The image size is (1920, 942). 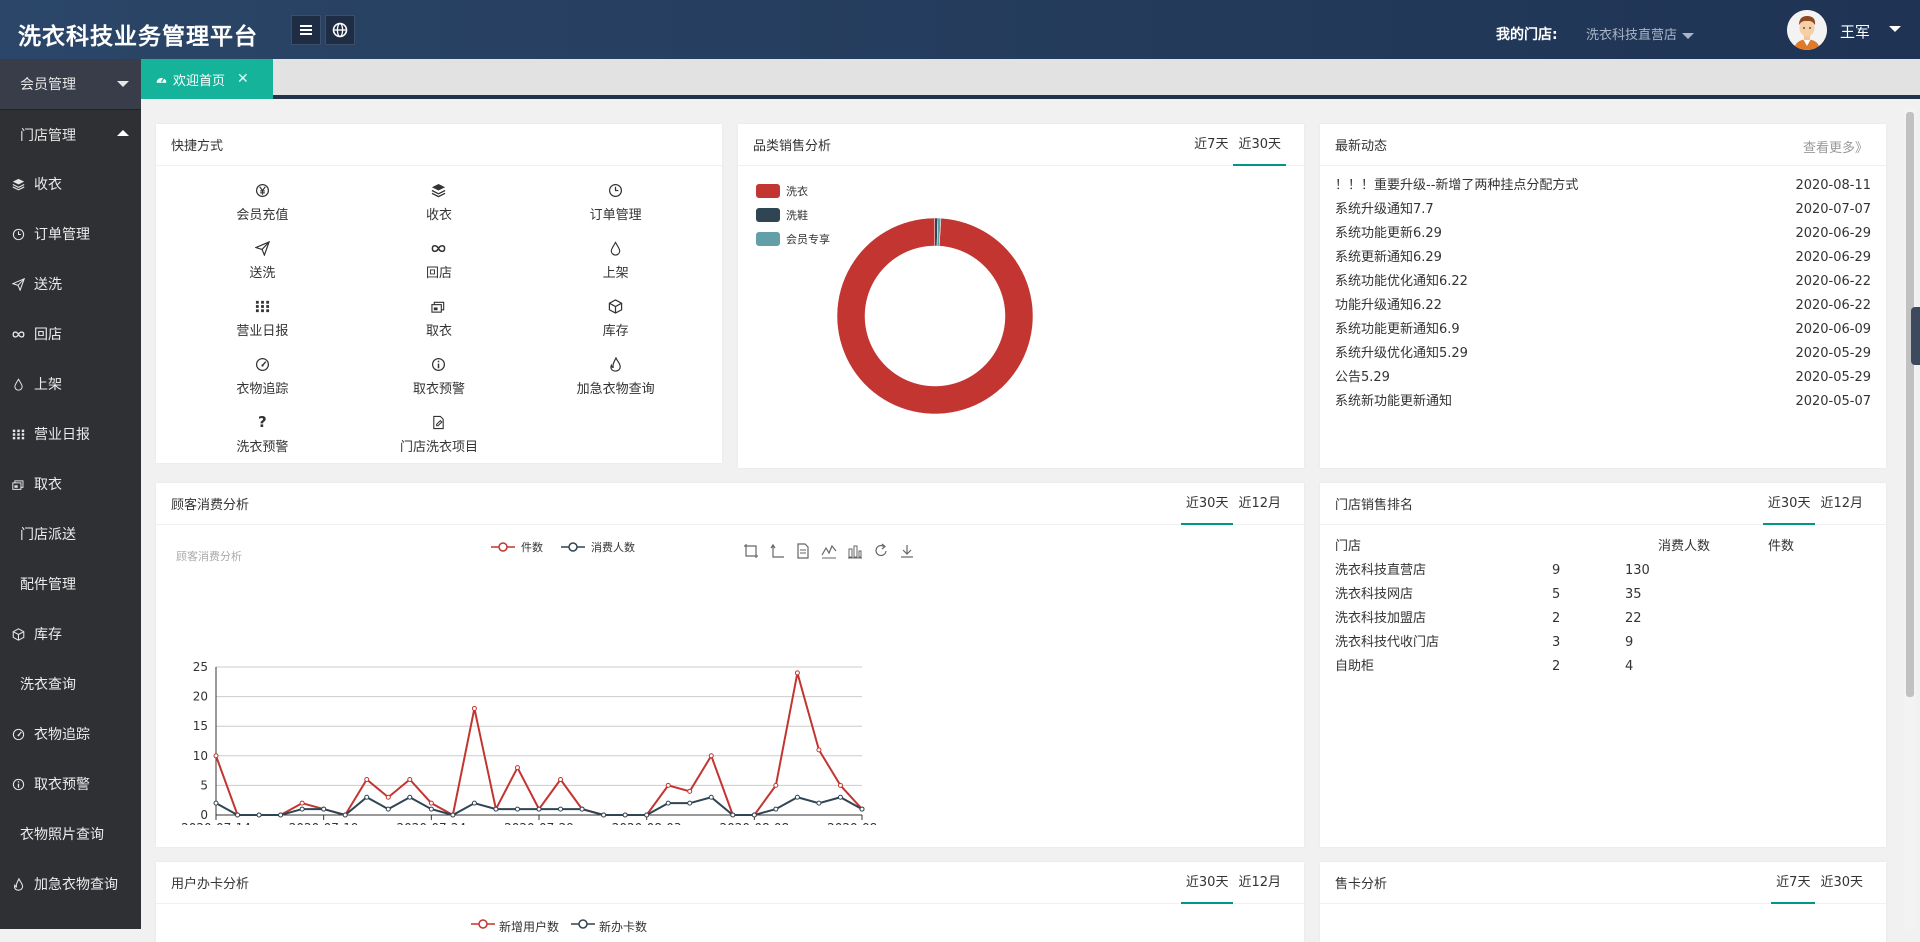 What do you see at coordinates (70, 234) in the screenshot?
I see `sidebar-item: 订单管理` at bounding box center [70, 234].